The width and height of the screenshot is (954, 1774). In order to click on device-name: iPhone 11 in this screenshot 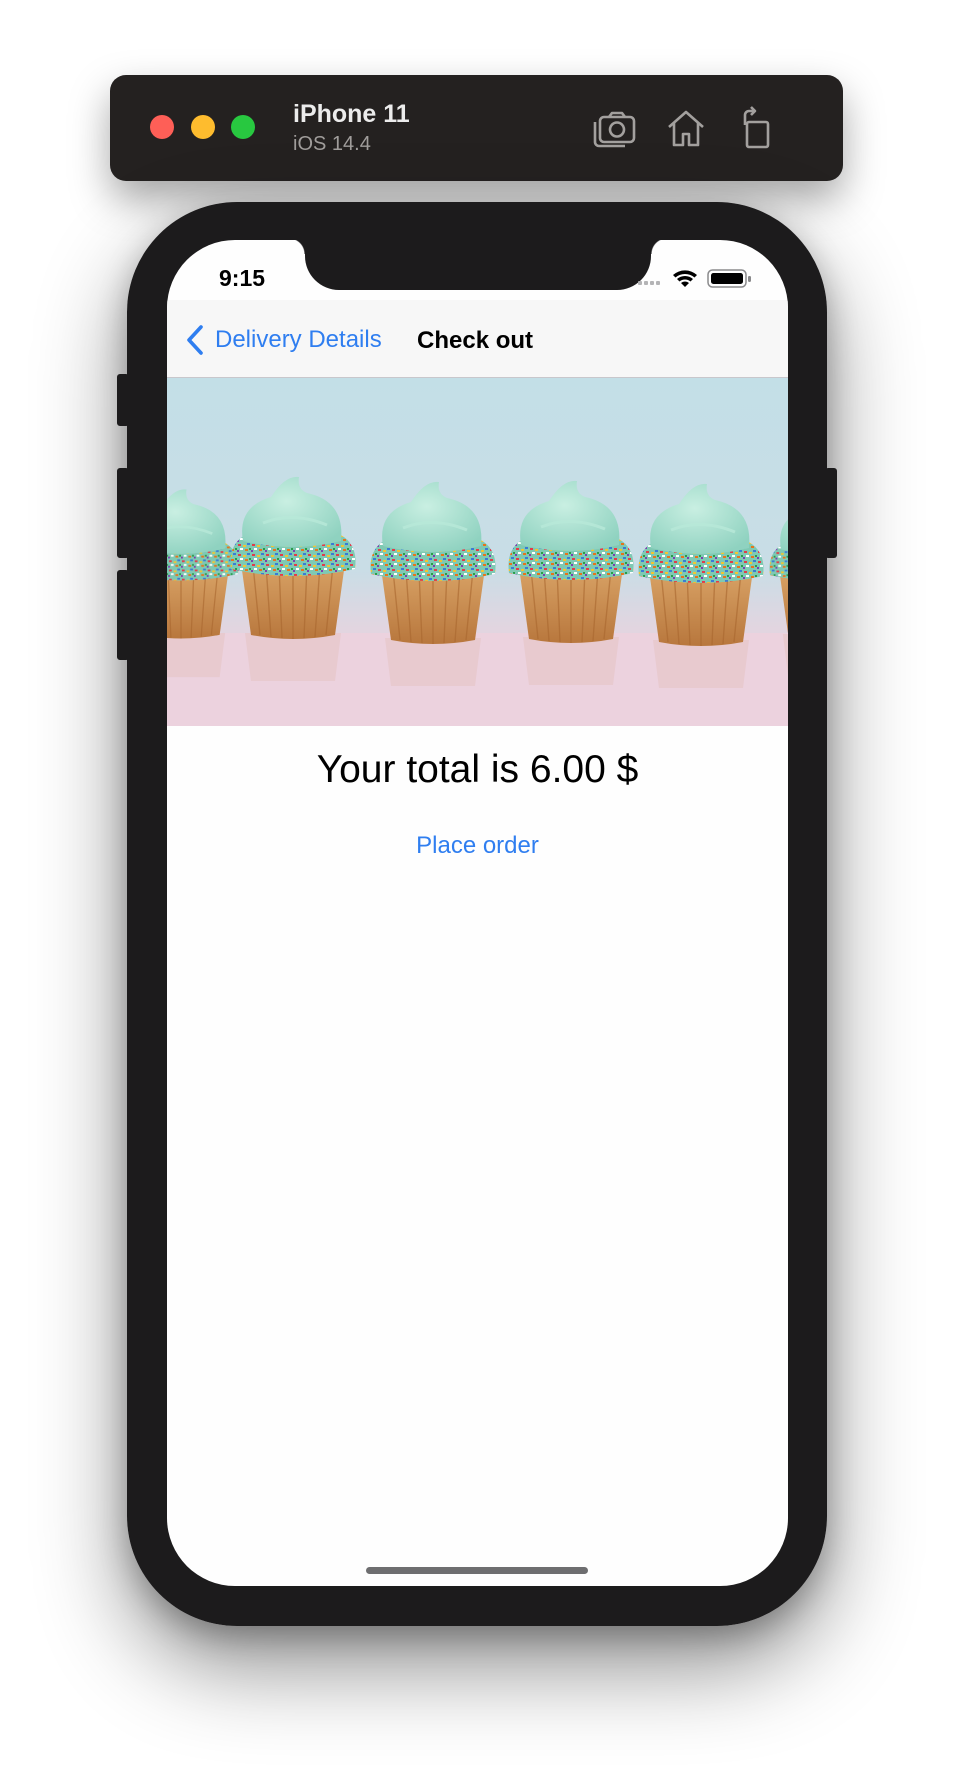, I will do `click(351, 114)`.